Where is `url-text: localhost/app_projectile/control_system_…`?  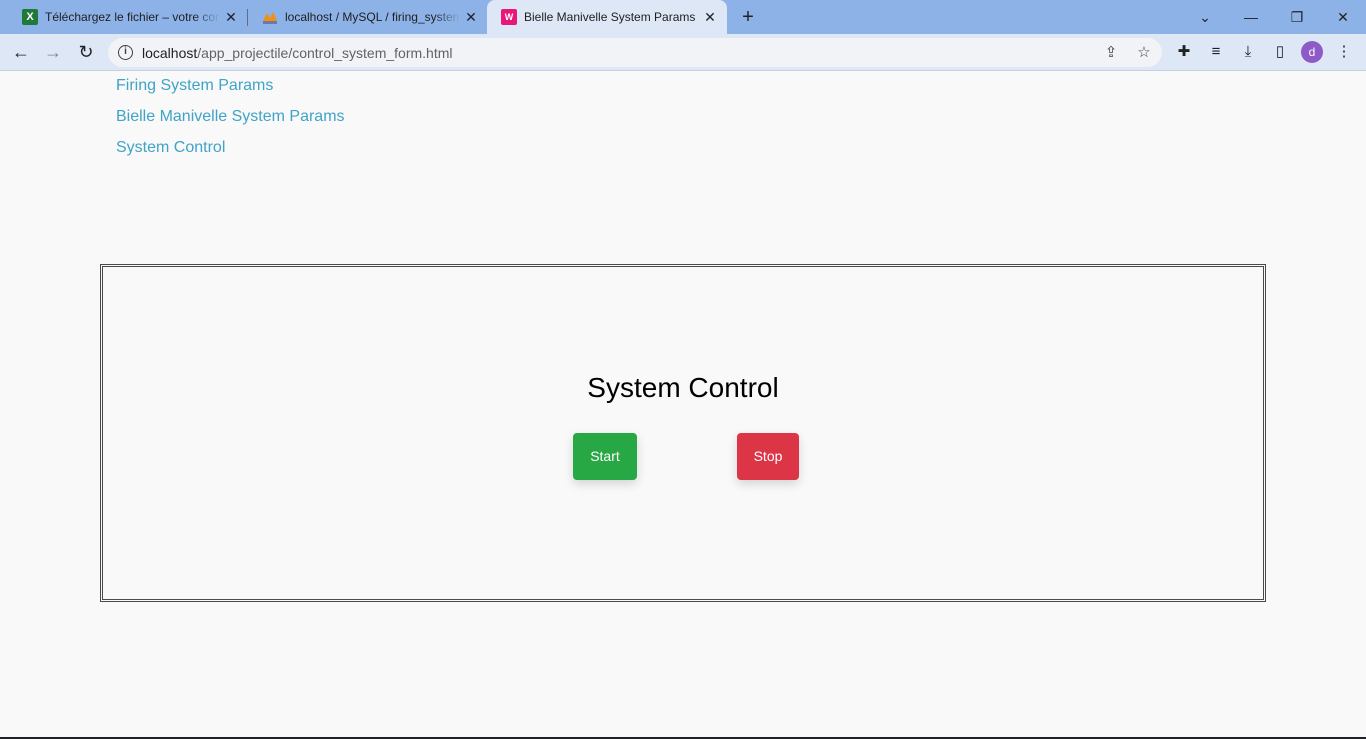
url-text: localhost/app_projectile/control_system_… is located at coordinates (297, 53).